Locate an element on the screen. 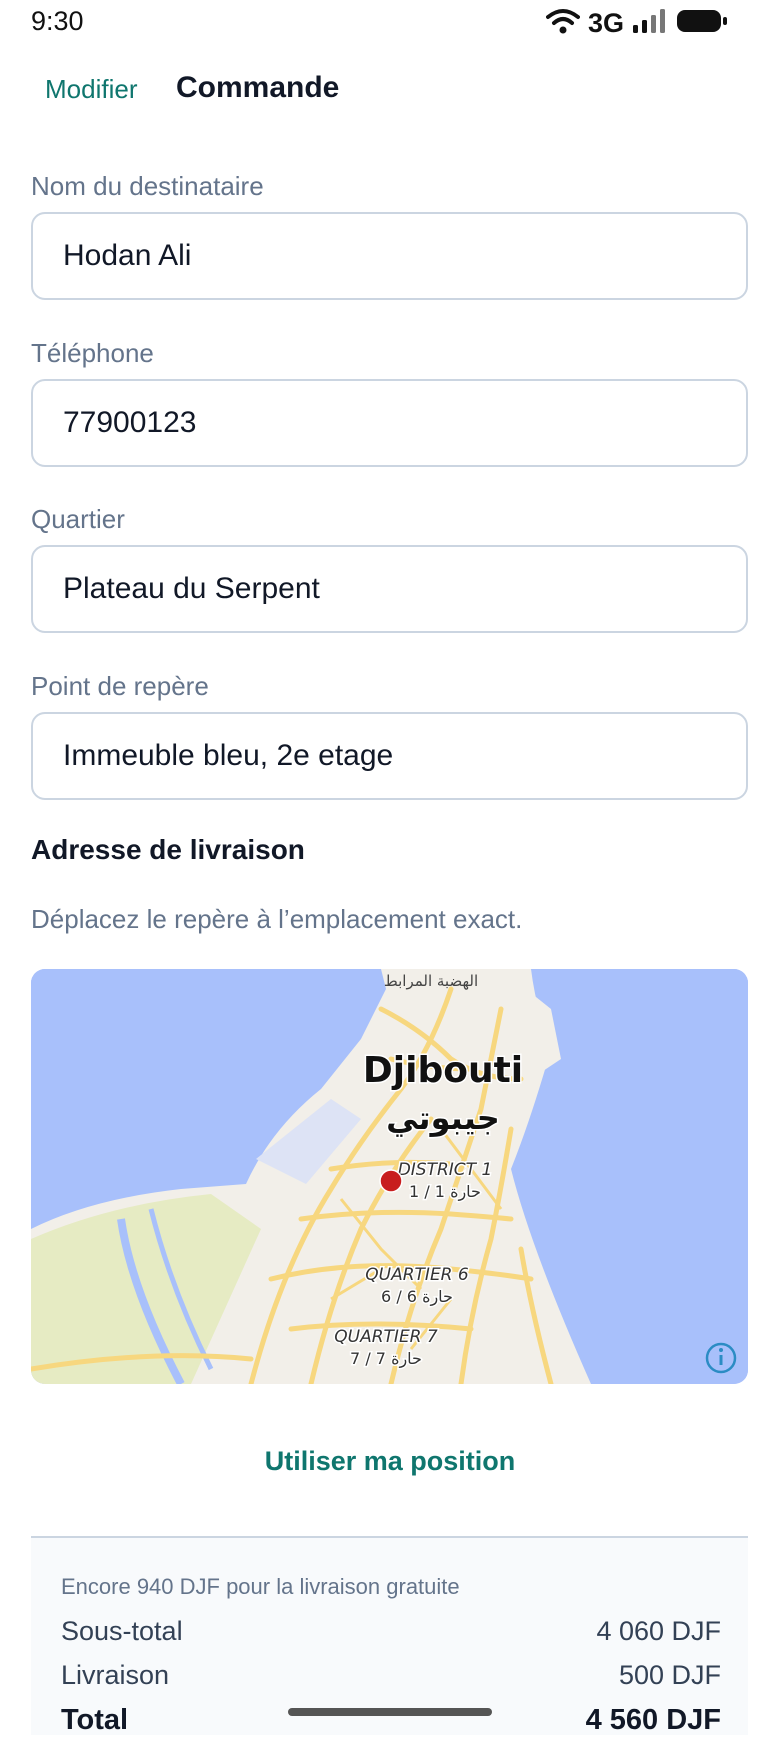 This screenshot has width=780, height=1737. map-quartier6-label-ar: حارة 6 / 6 is located at coordinates (417, 1297).